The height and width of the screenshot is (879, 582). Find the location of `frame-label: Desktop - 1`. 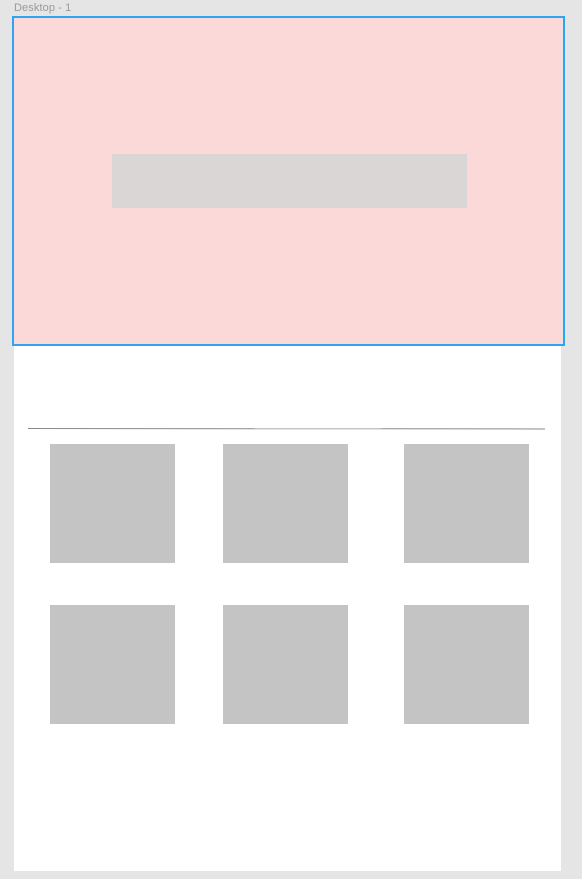

frame-label: Desktop - 1 is located at coordinates (42, 8).